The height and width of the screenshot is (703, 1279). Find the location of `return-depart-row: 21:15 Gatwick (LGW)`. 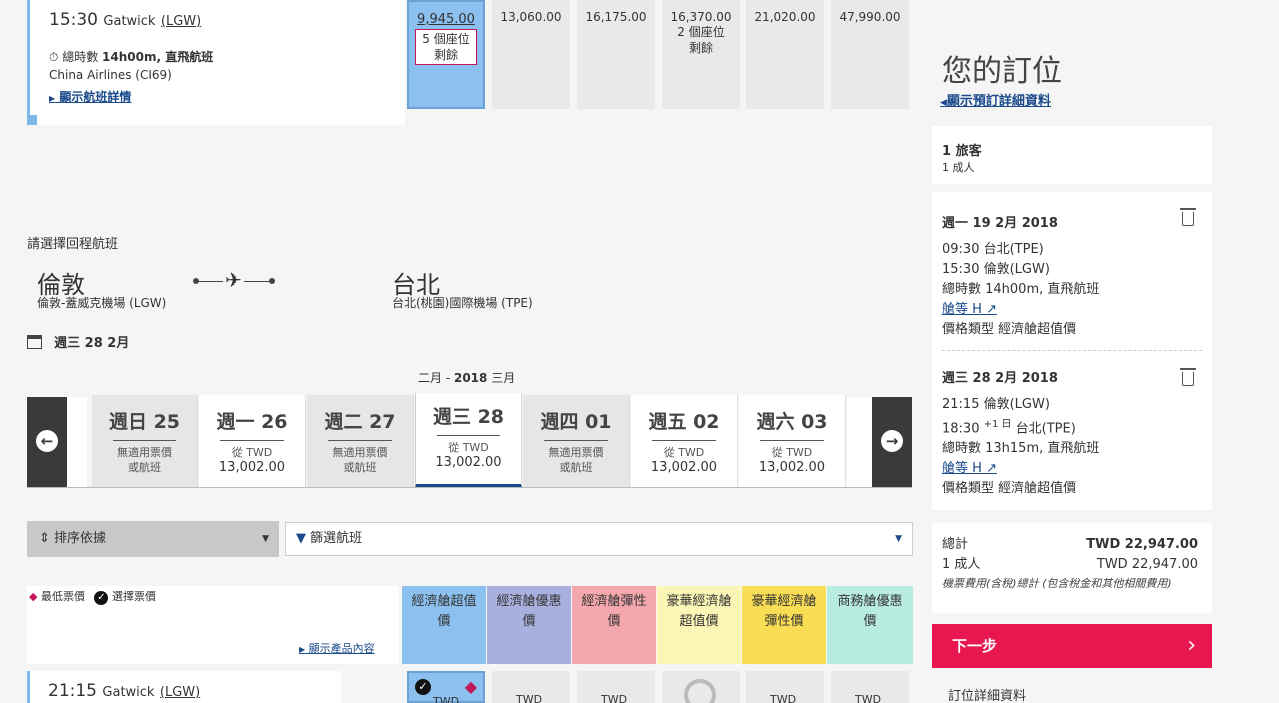

return-depart-row: 21:15 Gatwick (LGW) is located at coordinates (124, 691).